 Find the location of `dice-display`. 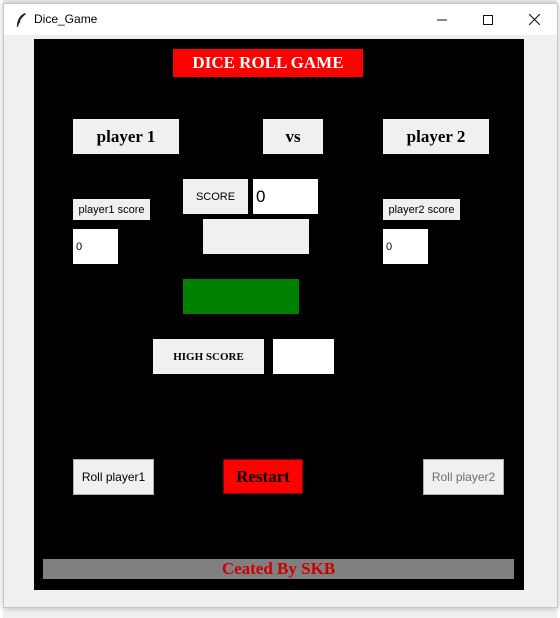

dice-display is located at coordinates (256, 236).